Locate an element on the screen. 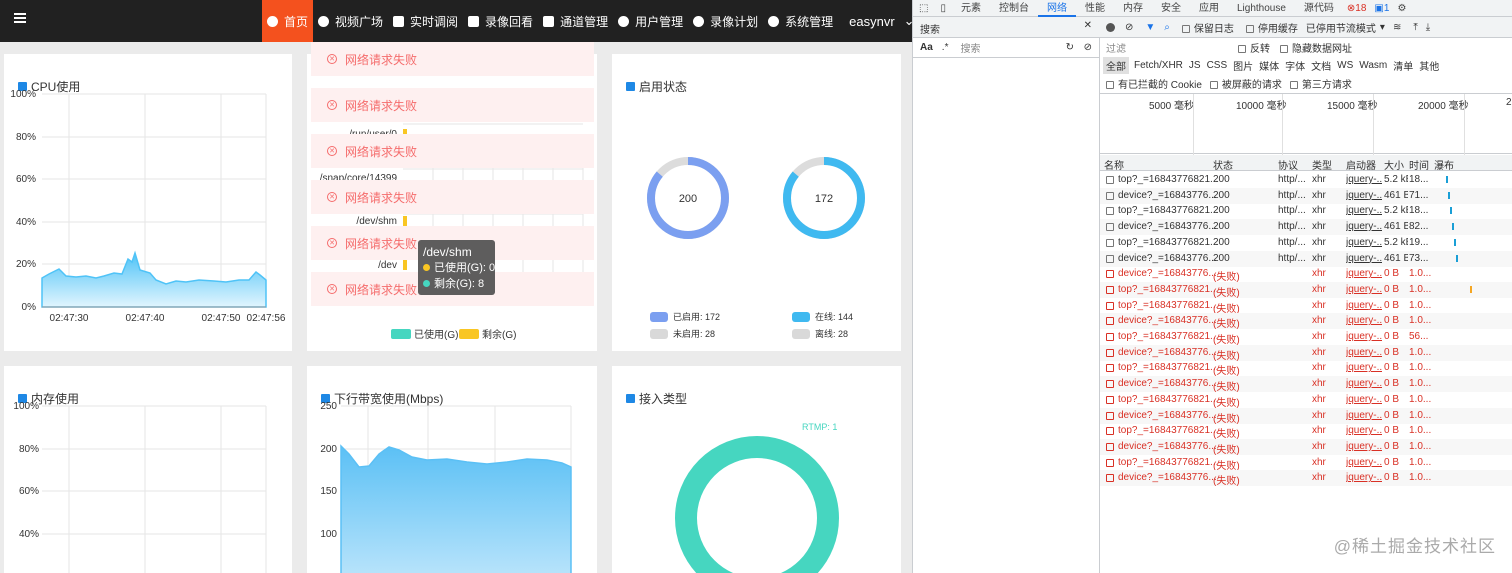  regex-toggle: .* is located at coordinates (945, 47).